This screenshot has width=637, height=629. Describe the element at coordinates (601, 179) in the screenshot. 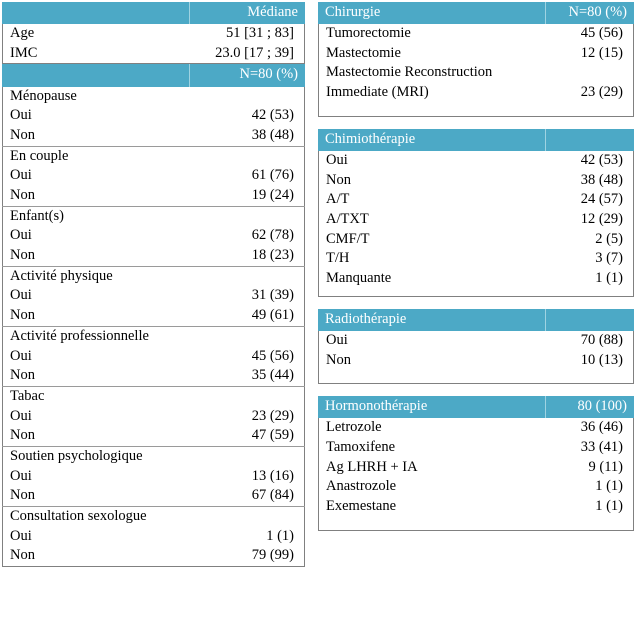

I see `row-value: 38 (48)` at that location.